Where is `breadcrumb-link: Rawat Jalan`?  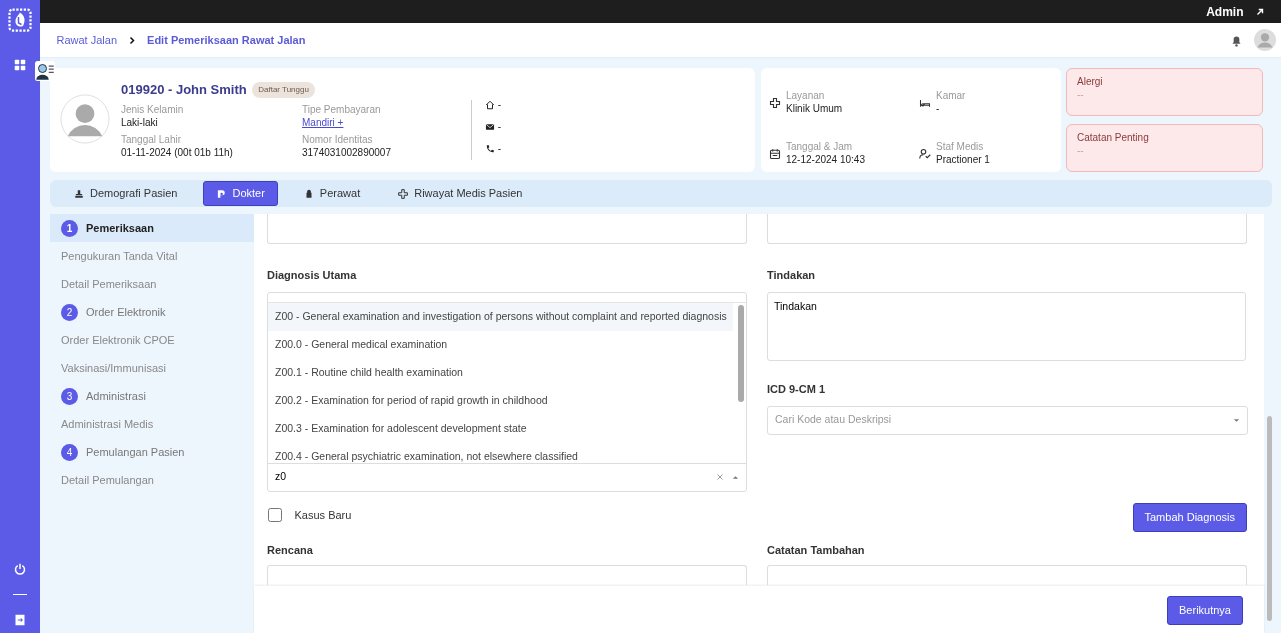 breadcrumb-link: Rawat Jalan is located at coordinates (87, 40).